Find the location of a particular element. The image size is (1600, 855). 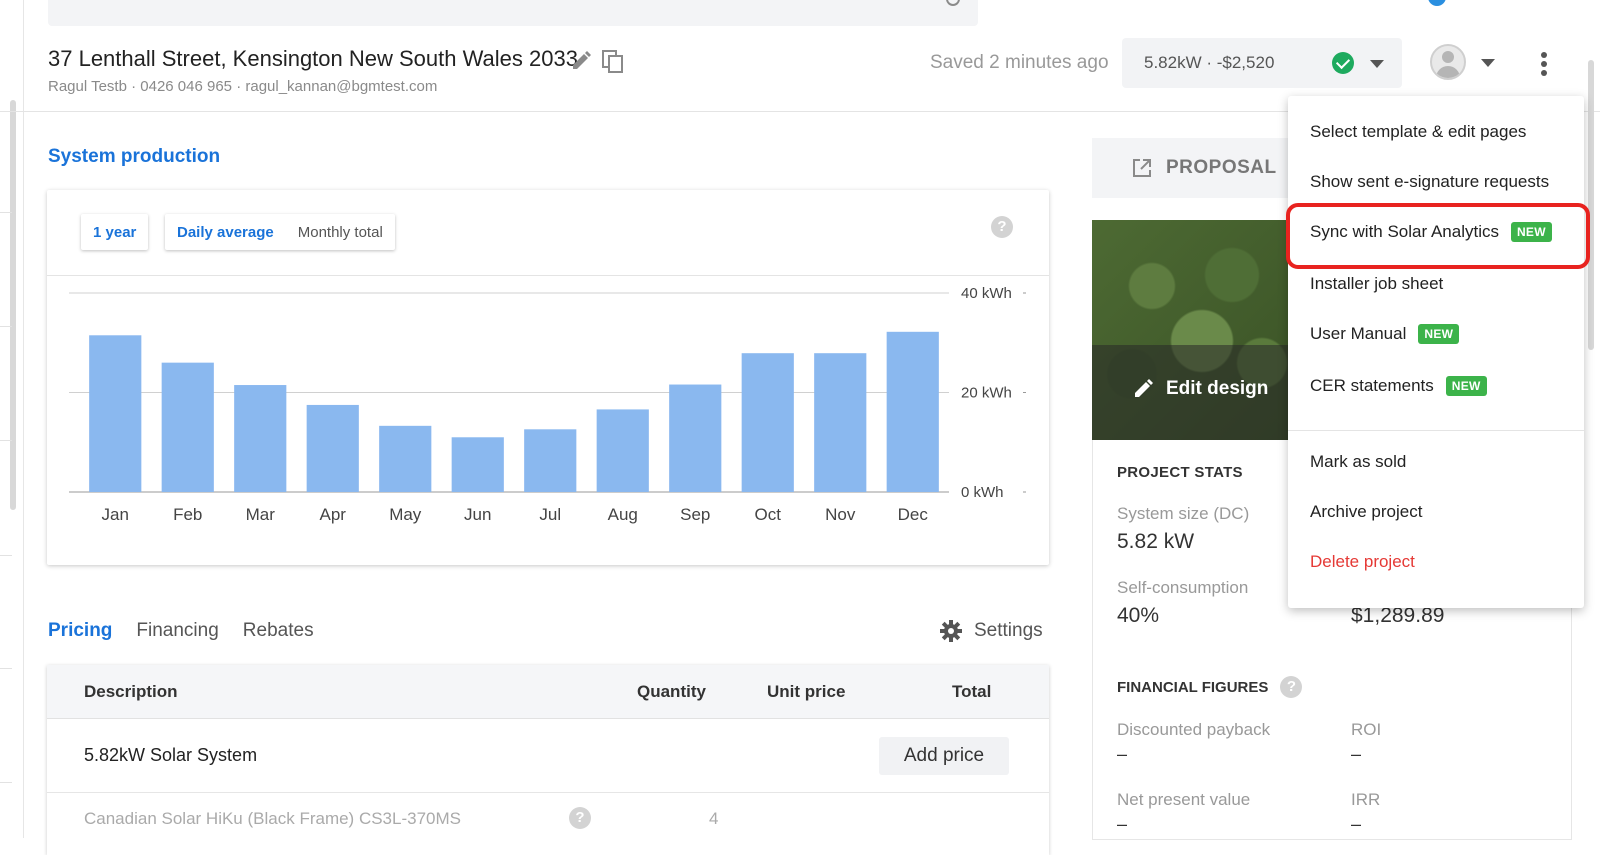

system-size-label: System size (DC) is located at coordinates (1183, 513).